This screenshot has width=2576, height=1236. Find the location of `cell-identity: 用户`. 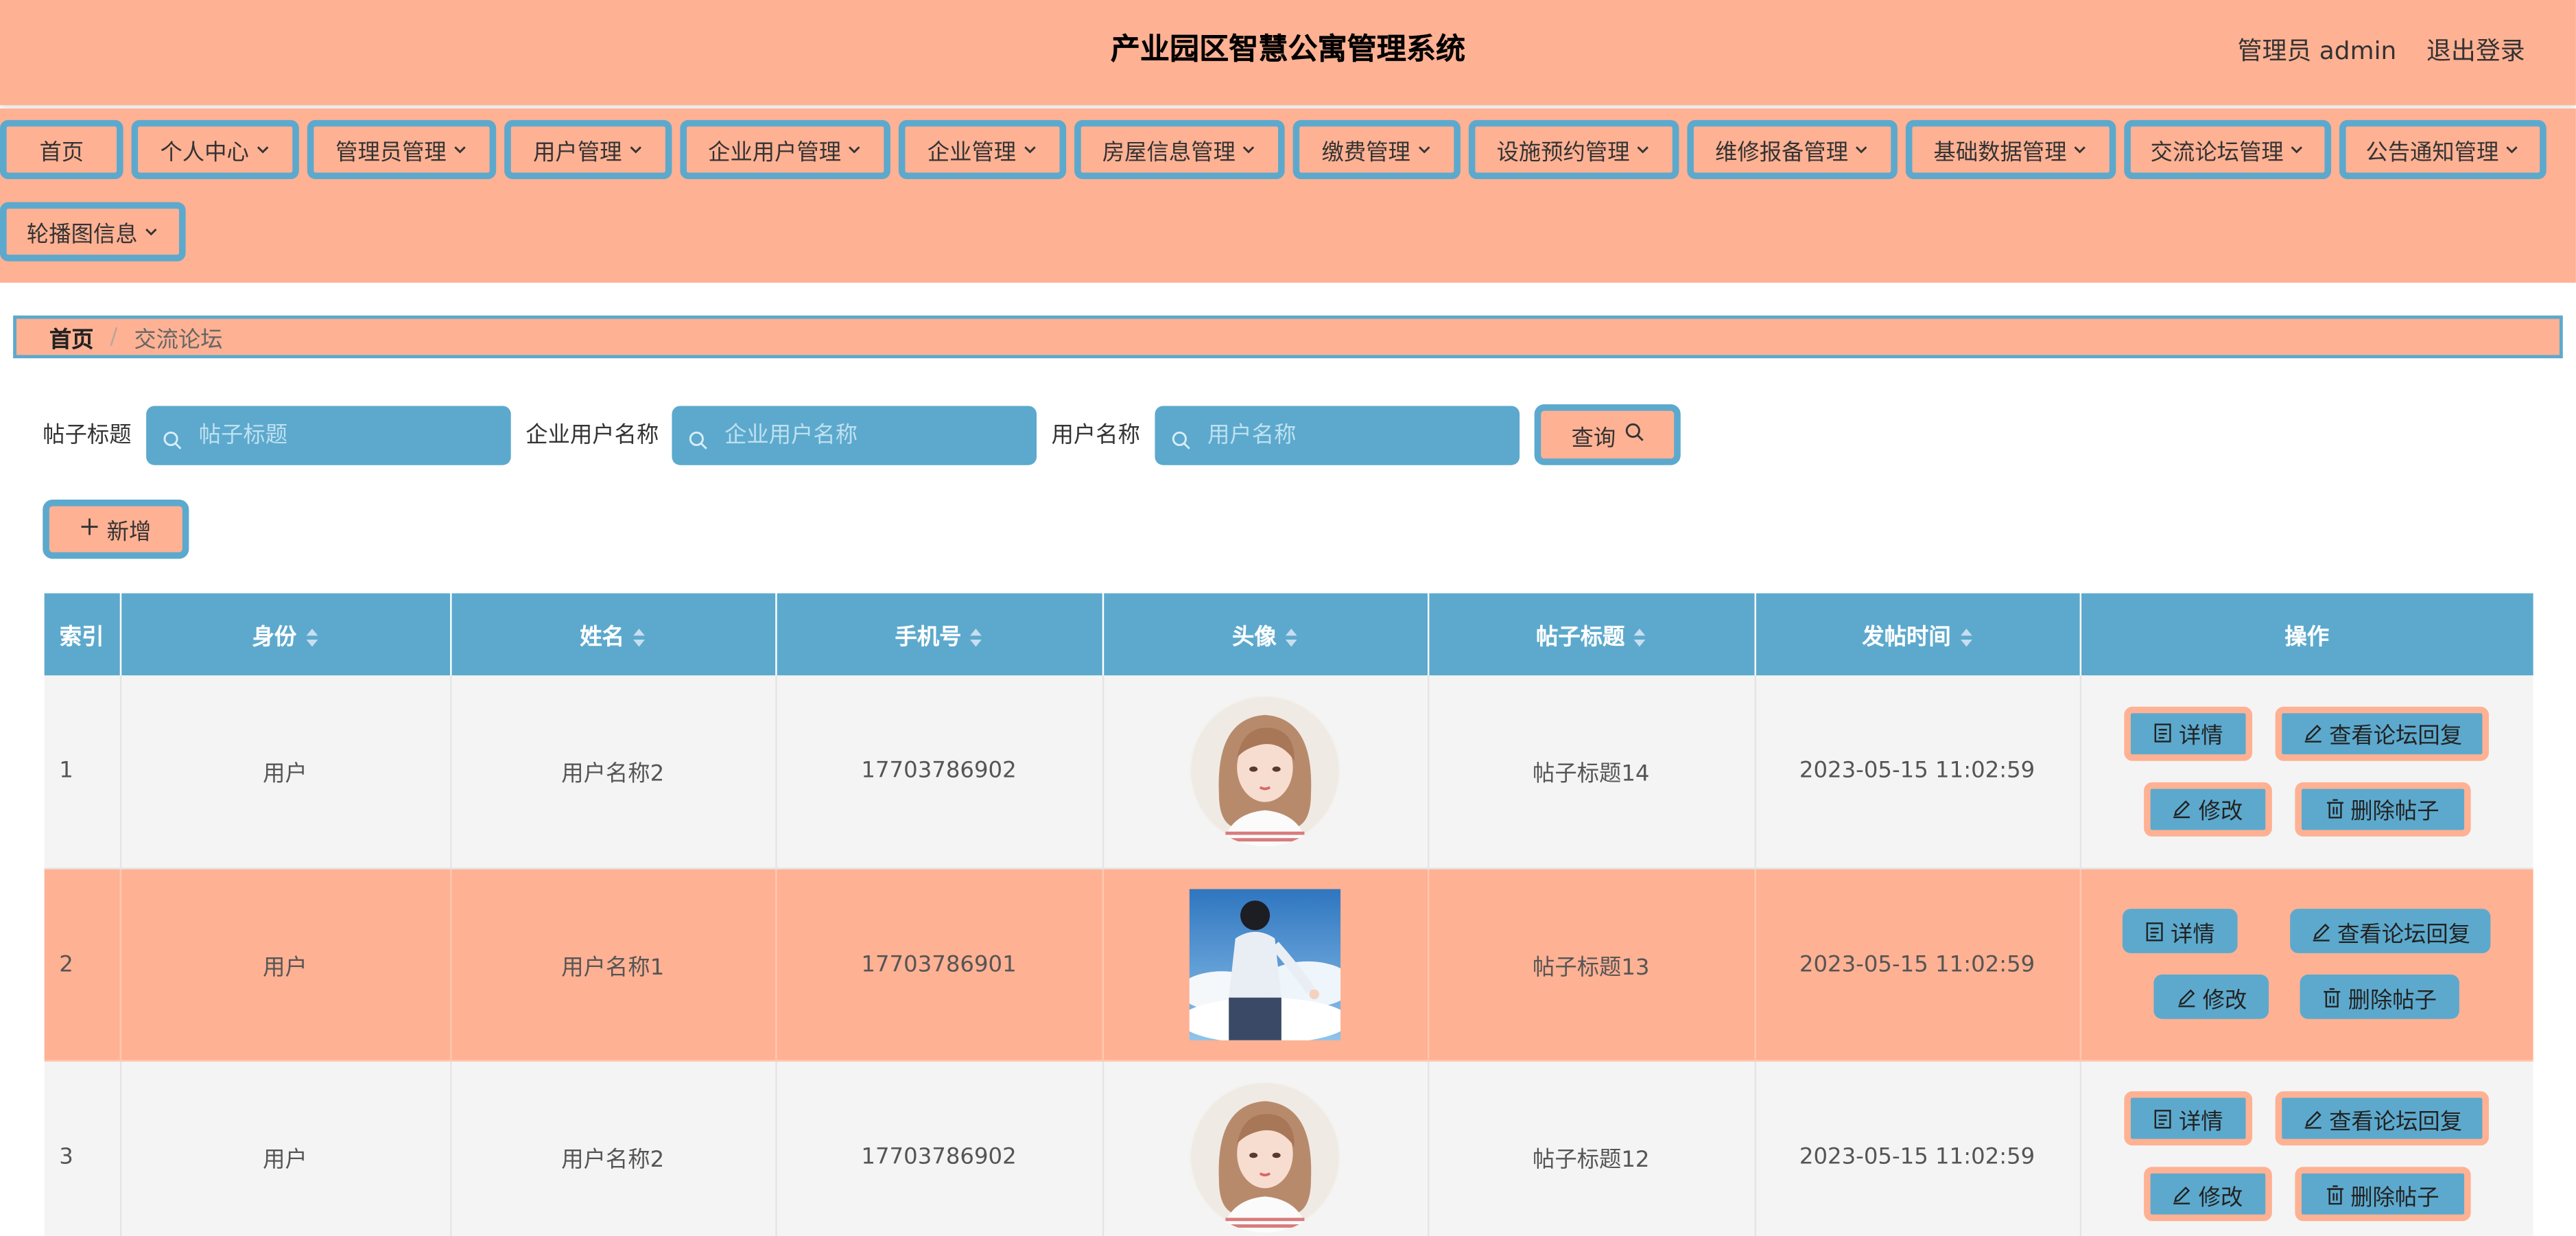

cell-identity: 用户 is located at coordinates (285, 964).